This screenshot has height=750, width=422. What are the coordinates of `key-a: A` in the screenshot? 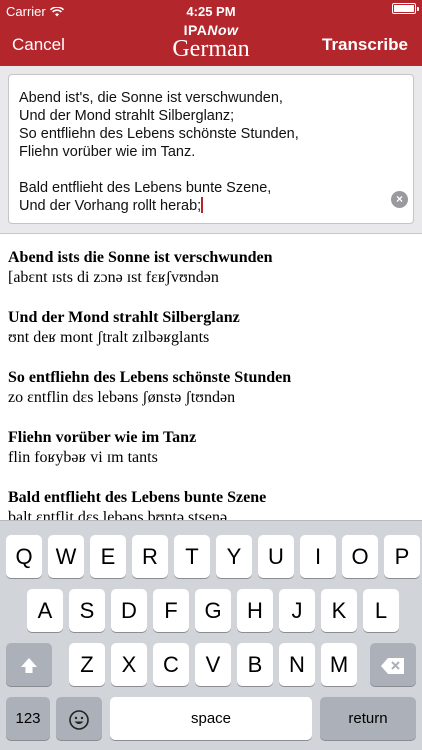 It's located at (45, 610).